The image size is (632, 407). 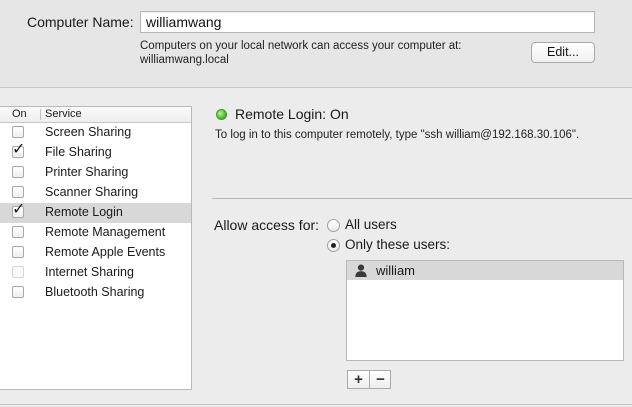 I want to click on add-remove-control: + −, so click(x=369, y=379).